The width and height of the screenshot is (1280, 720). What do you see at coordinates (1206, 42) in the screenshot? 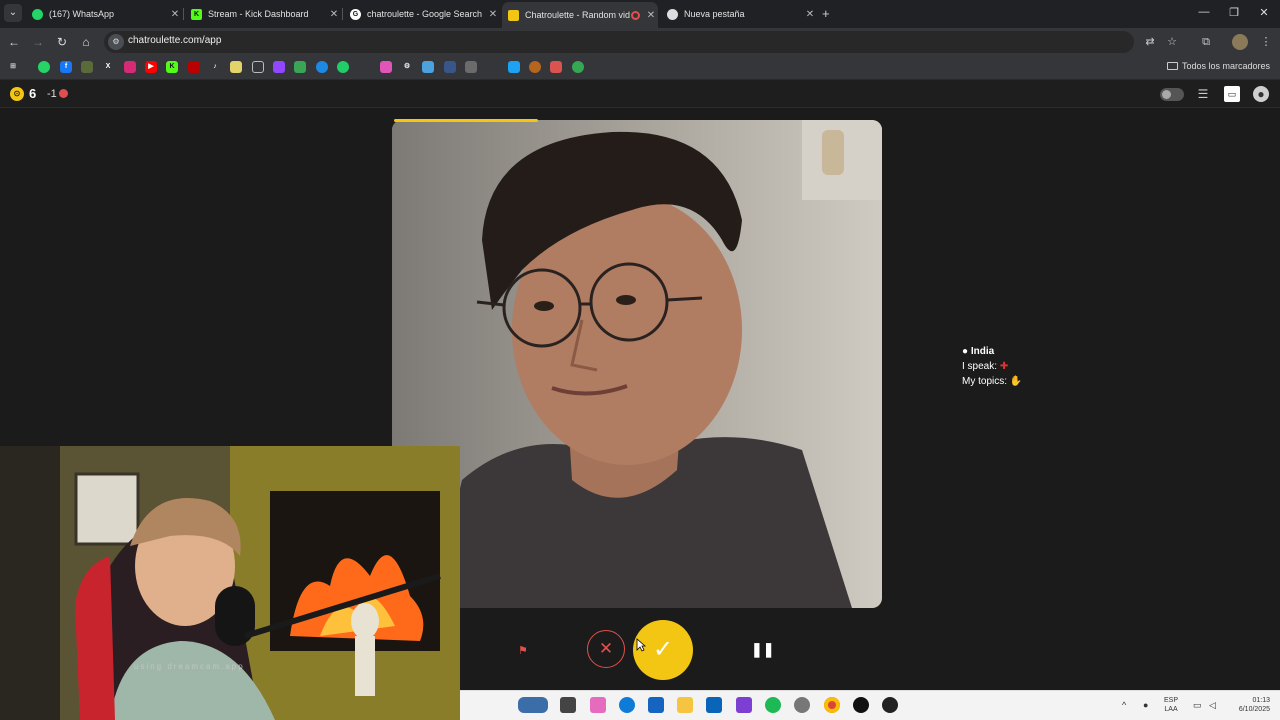
I see `extensions-icon: ⧉` at bounding box center [1206, 42].